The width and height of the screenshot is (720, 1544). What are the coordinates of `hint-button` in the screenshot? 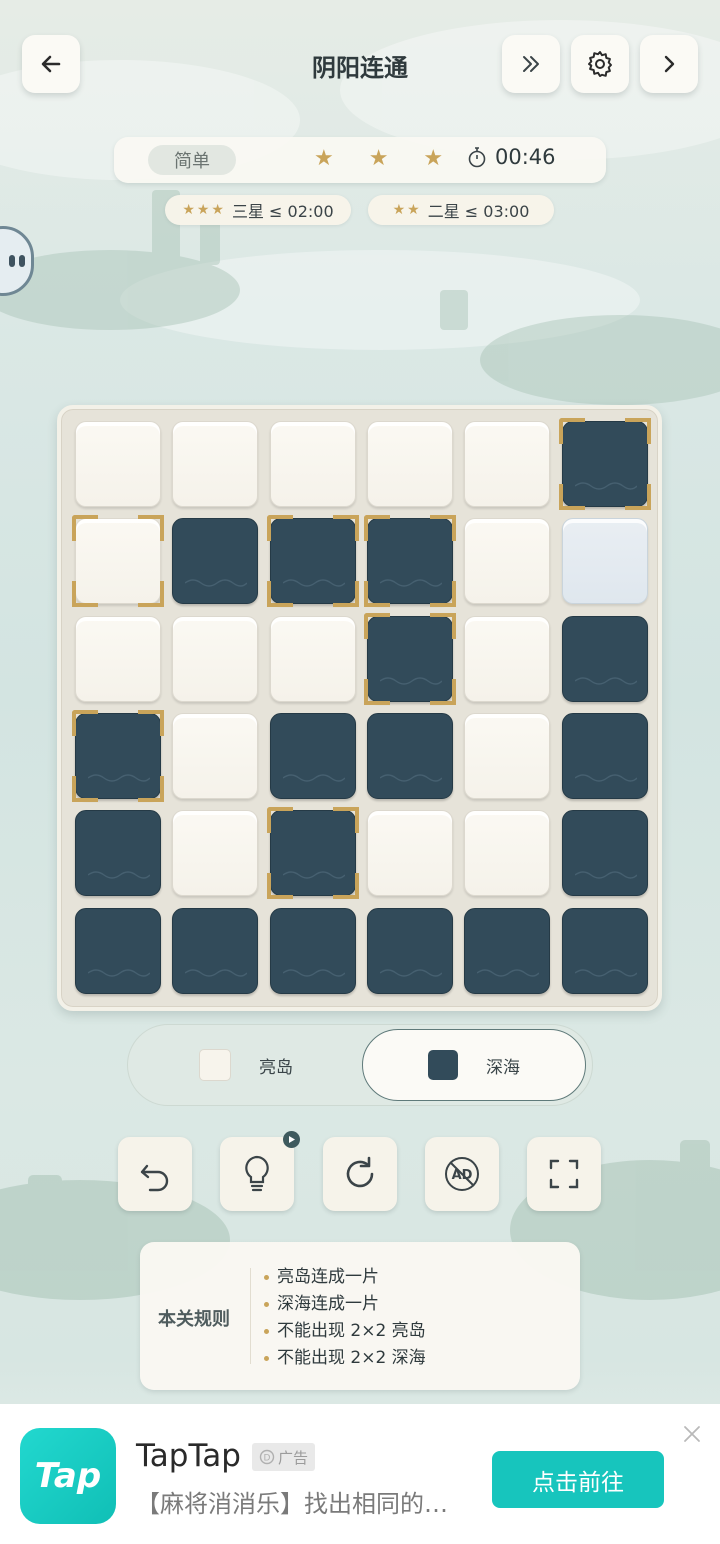 It's located at (260, 1171).